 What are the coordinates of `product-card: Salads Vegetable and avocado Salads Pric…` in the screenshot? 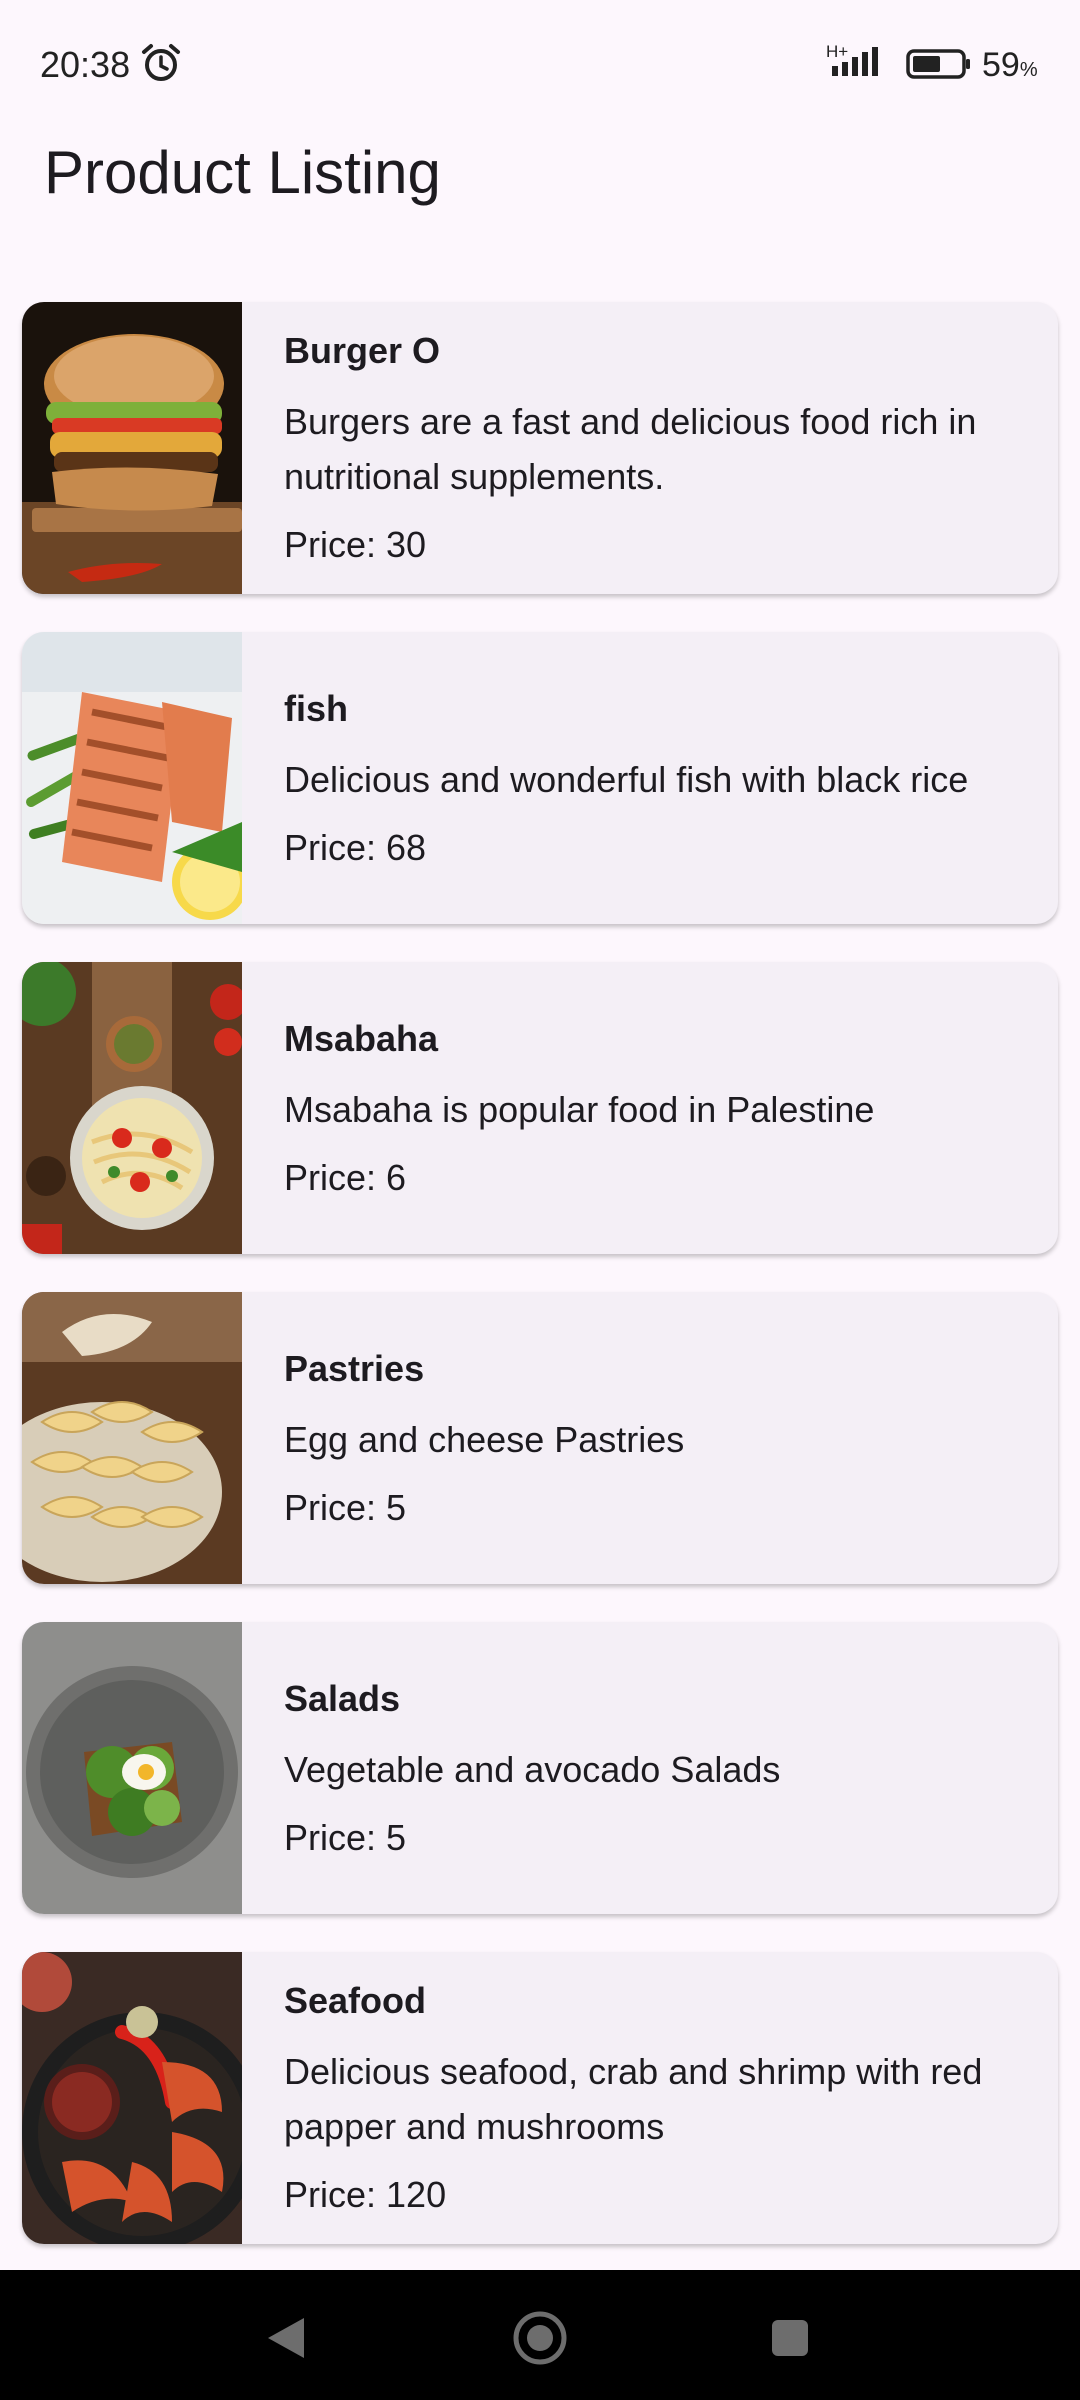 It's located at (540, 1768).